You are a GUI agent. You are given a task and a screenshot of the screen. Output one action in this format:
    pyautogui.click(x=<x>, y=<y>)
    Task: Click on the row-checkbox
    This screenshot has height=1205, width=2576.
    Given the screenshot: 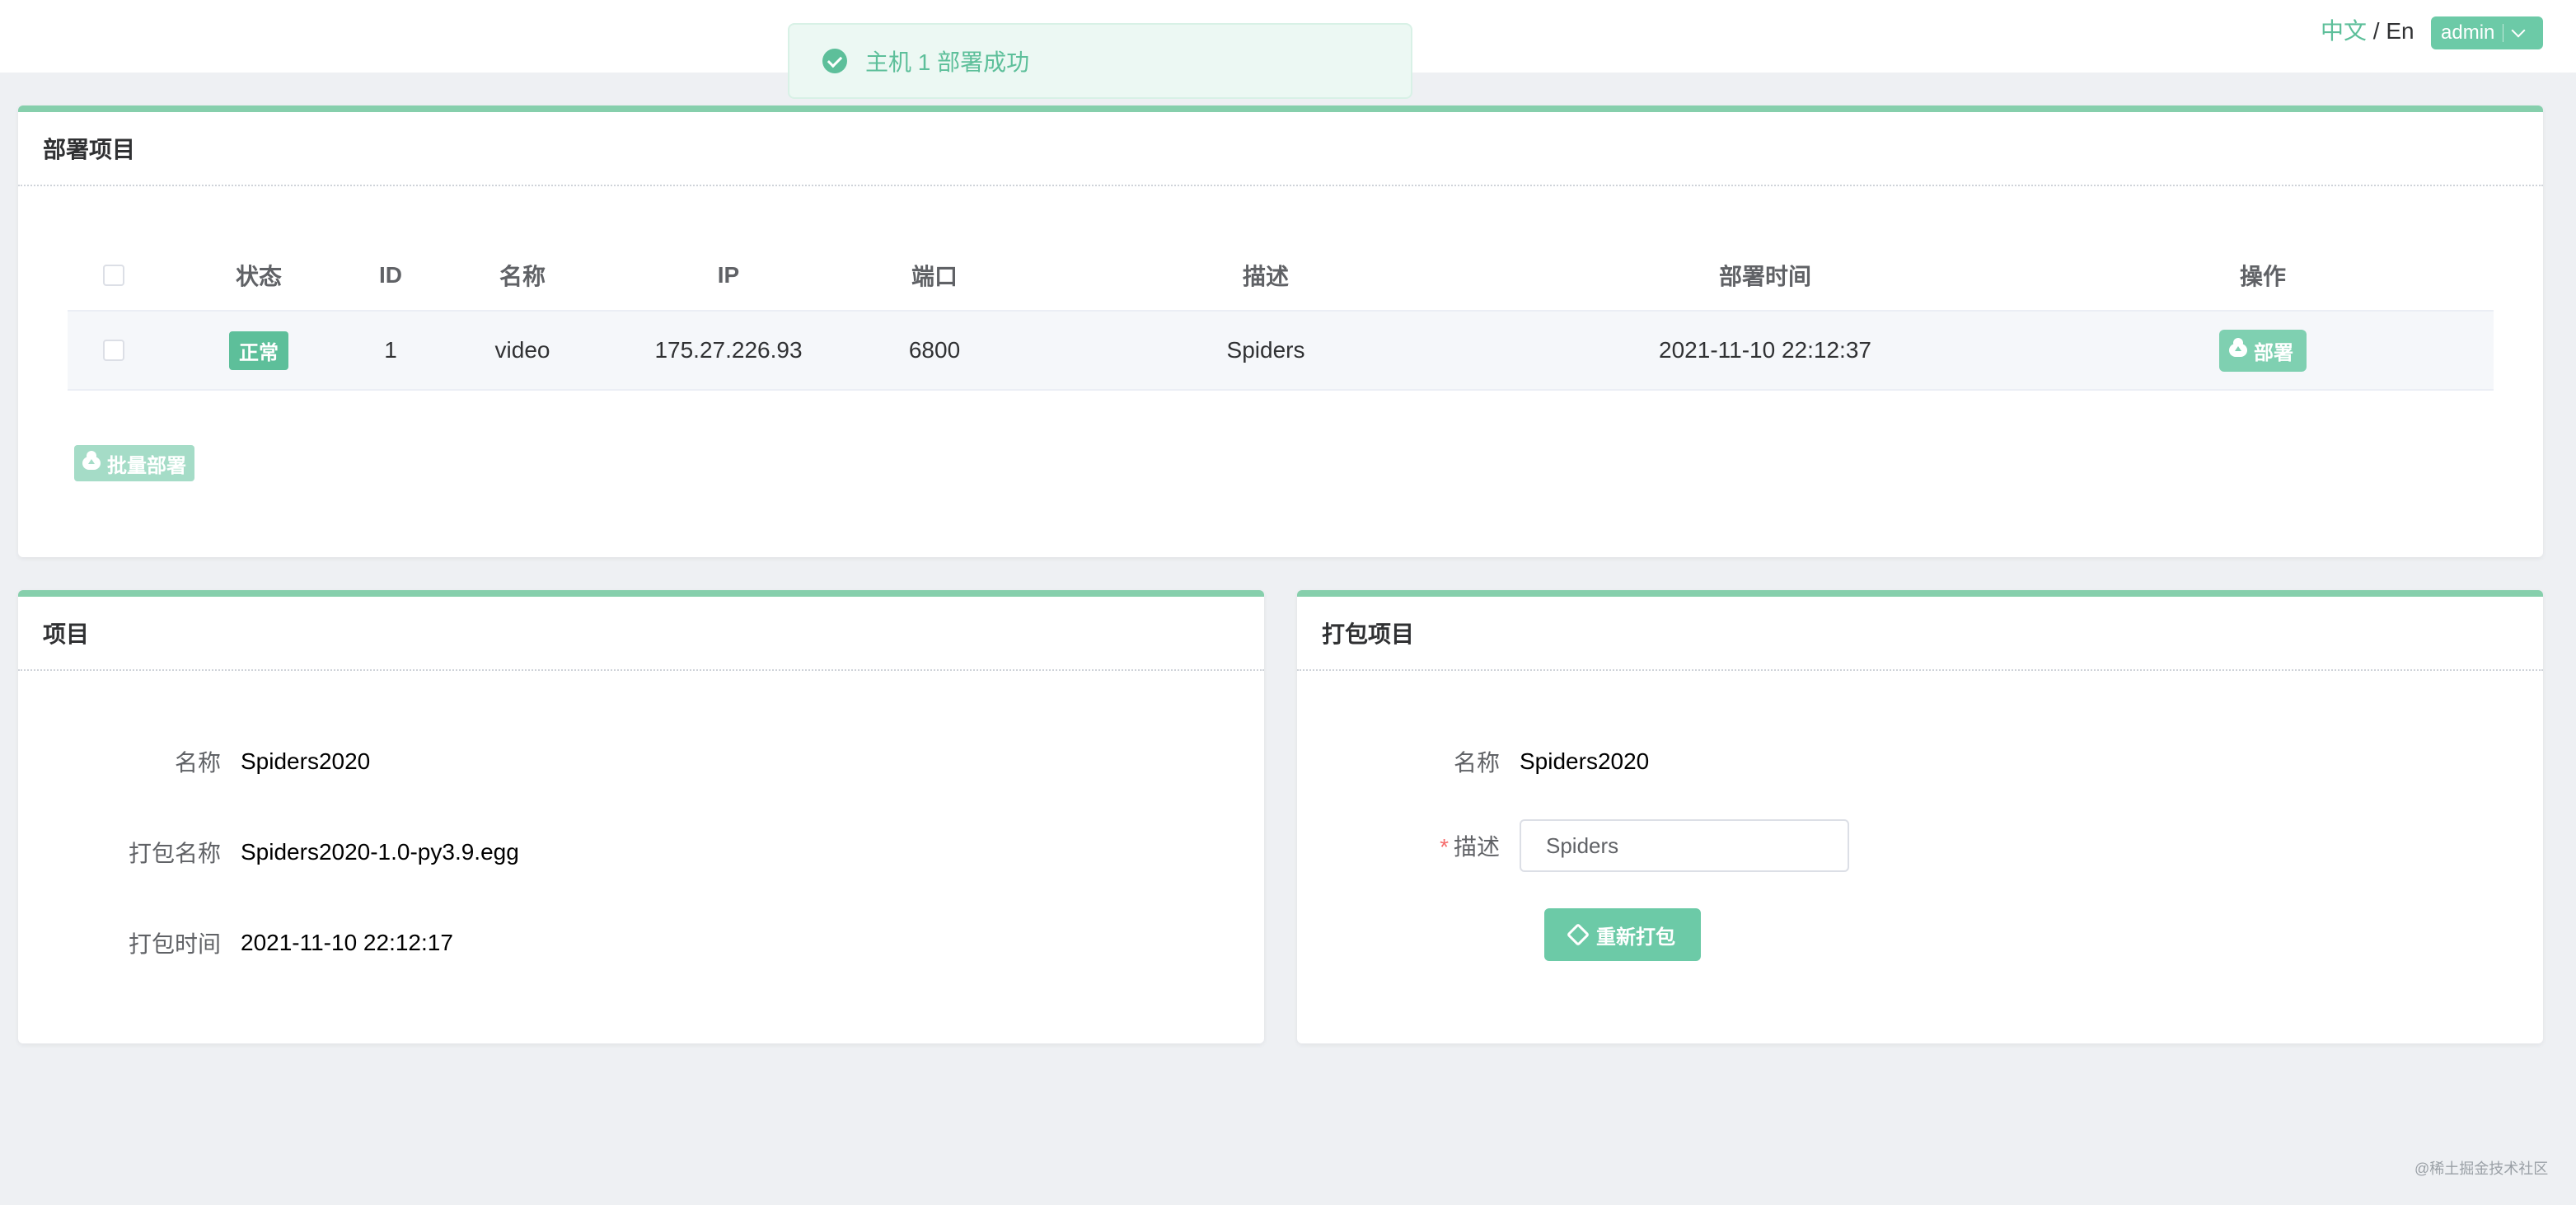 What is the action you would take?
    pyautogui.click(x=113, y=350)
    